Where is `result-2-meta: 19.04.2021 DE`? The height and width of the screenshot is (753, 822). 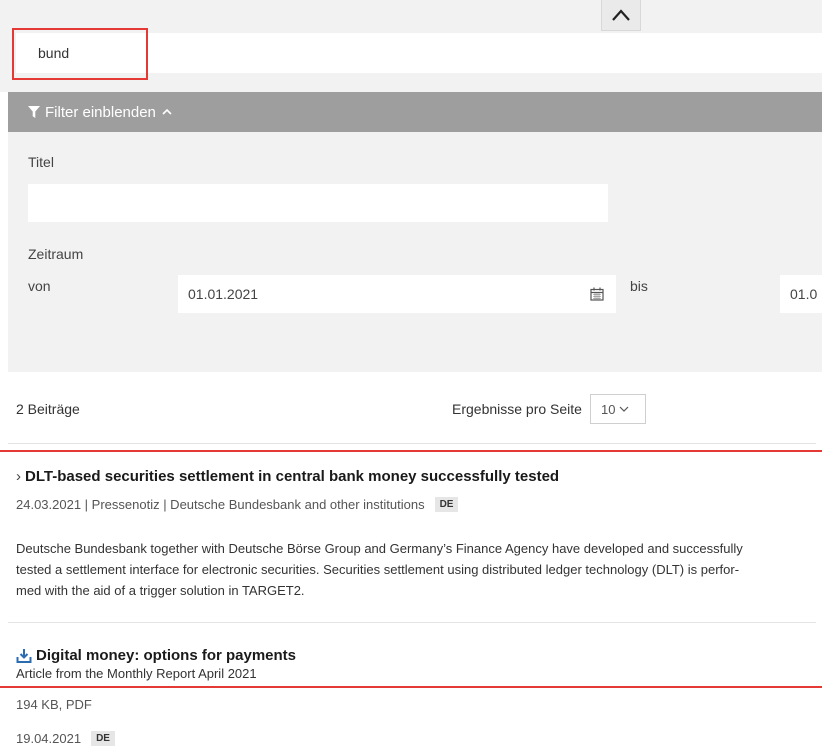 result-2-meta: 19.04.2021 DE is located at coordinates (65, 738).